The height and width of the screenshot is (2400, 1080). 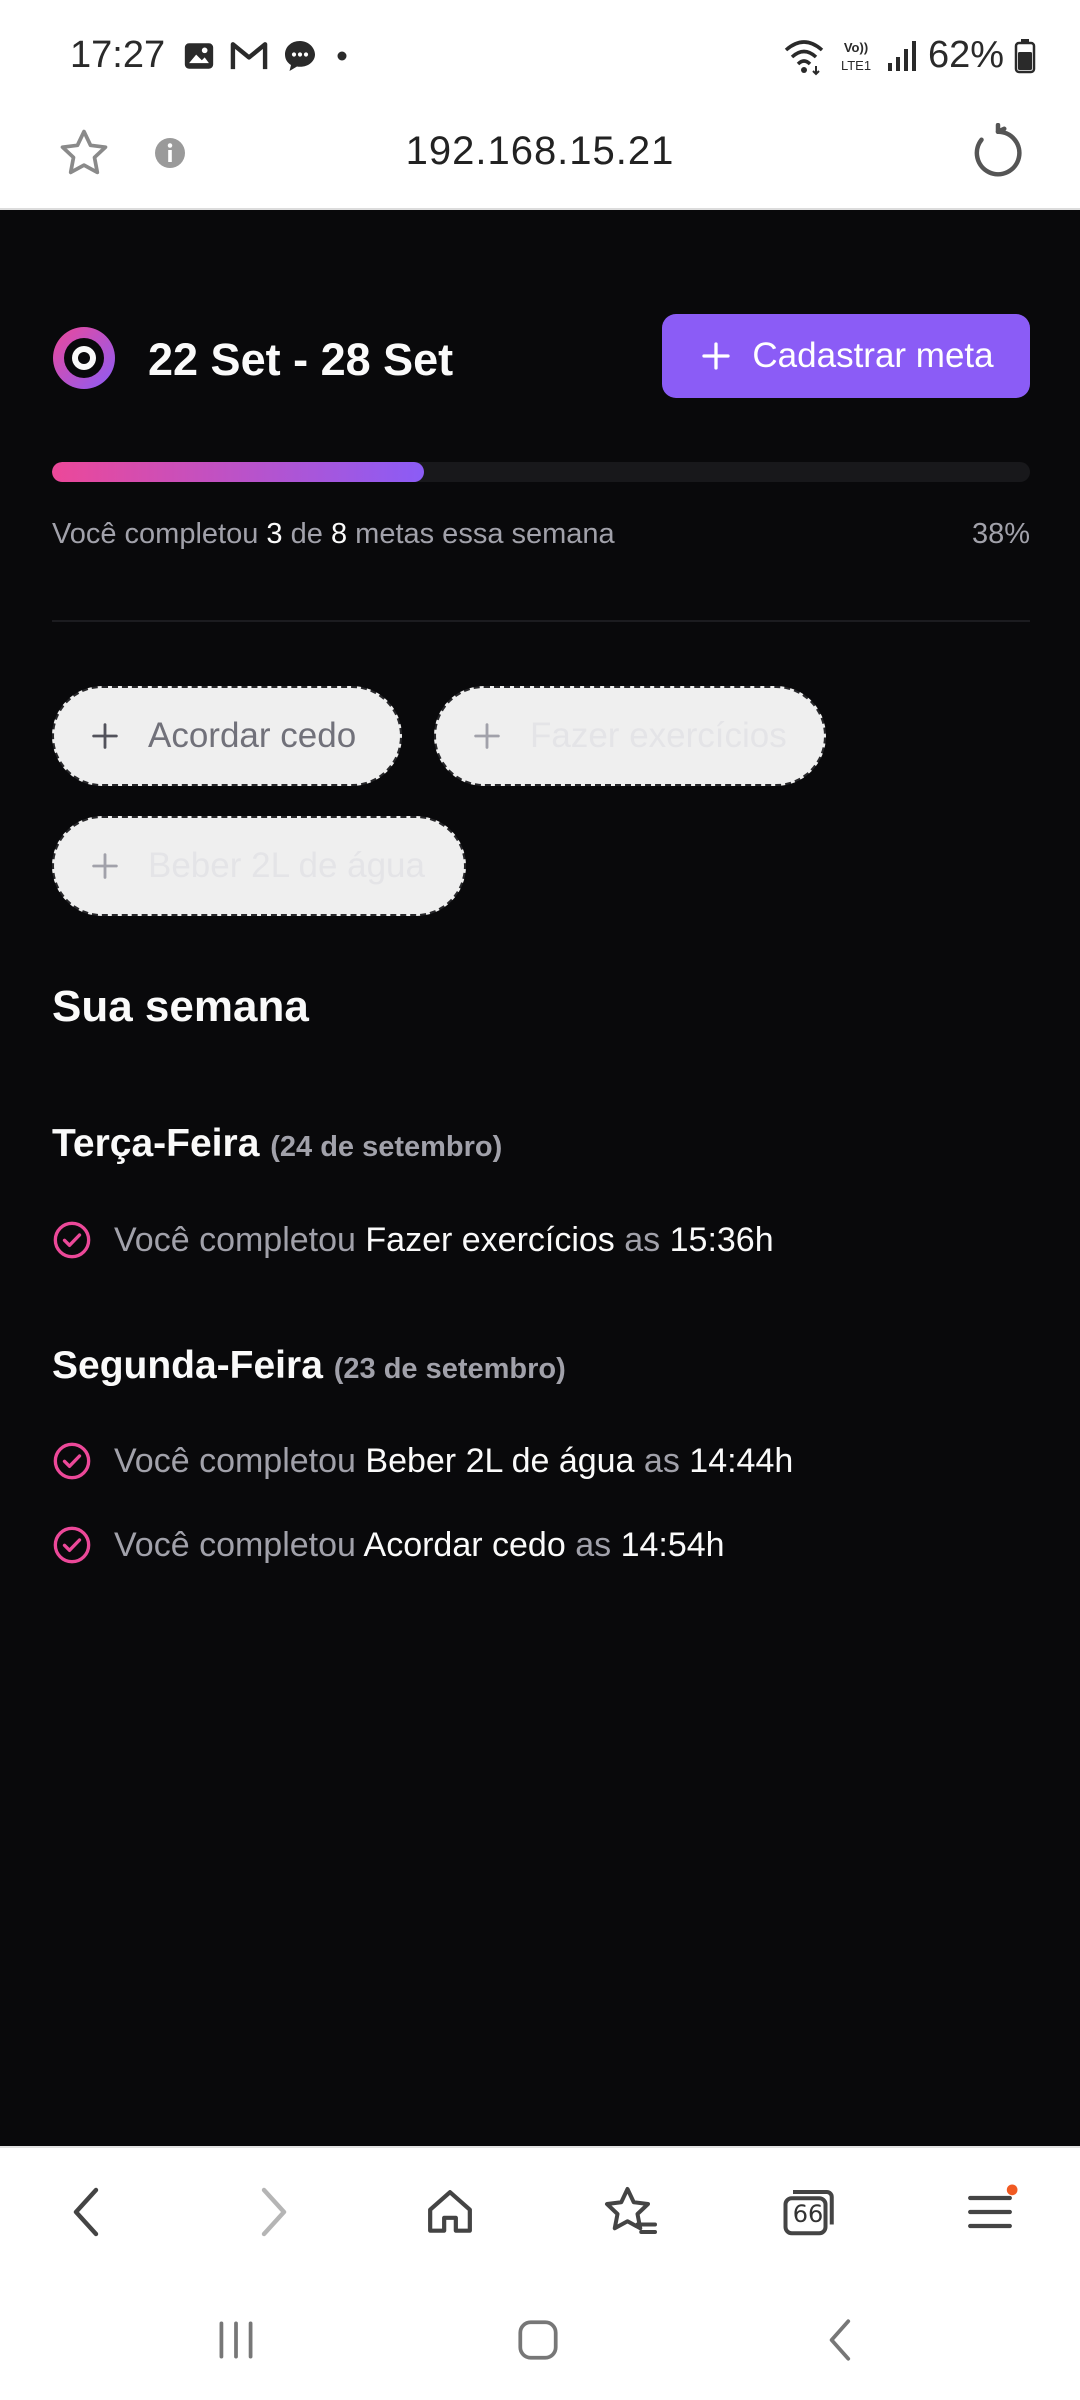 I want to click on reload-icon, so click(x=998, y=155).